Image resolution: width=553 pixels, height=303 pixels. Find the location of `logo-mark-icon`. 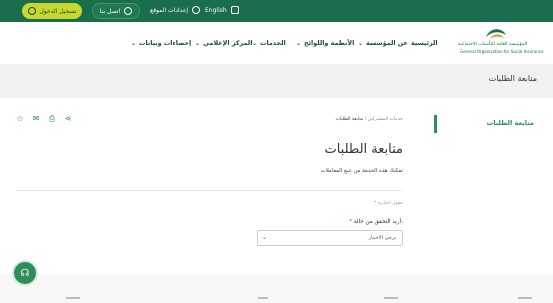

logo-mark-icon is located at coordinates (496, 34).